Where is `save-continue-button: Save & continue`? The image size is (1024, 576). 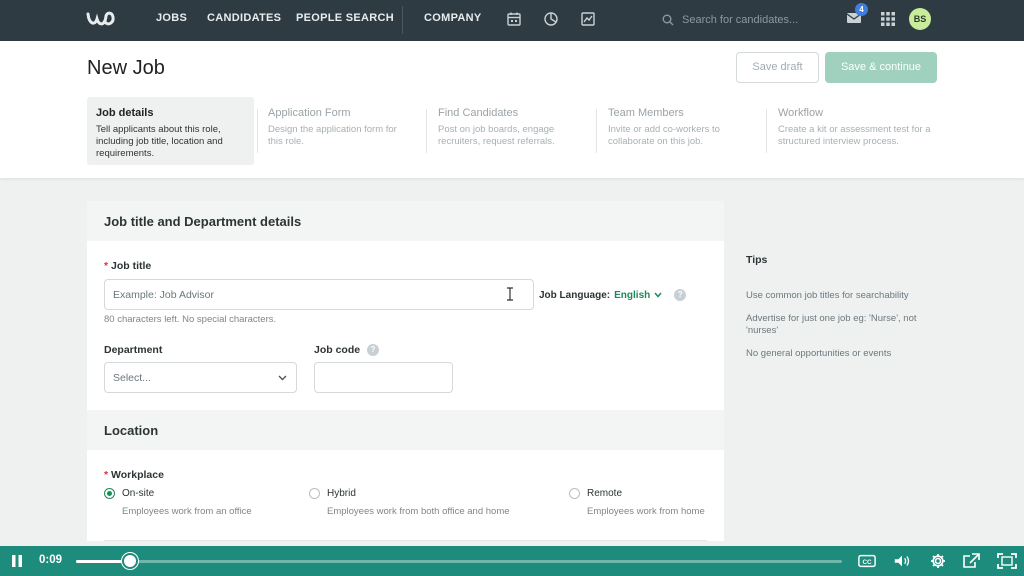
save-continue-button: Save & continue is located at coordinates (881, 67).